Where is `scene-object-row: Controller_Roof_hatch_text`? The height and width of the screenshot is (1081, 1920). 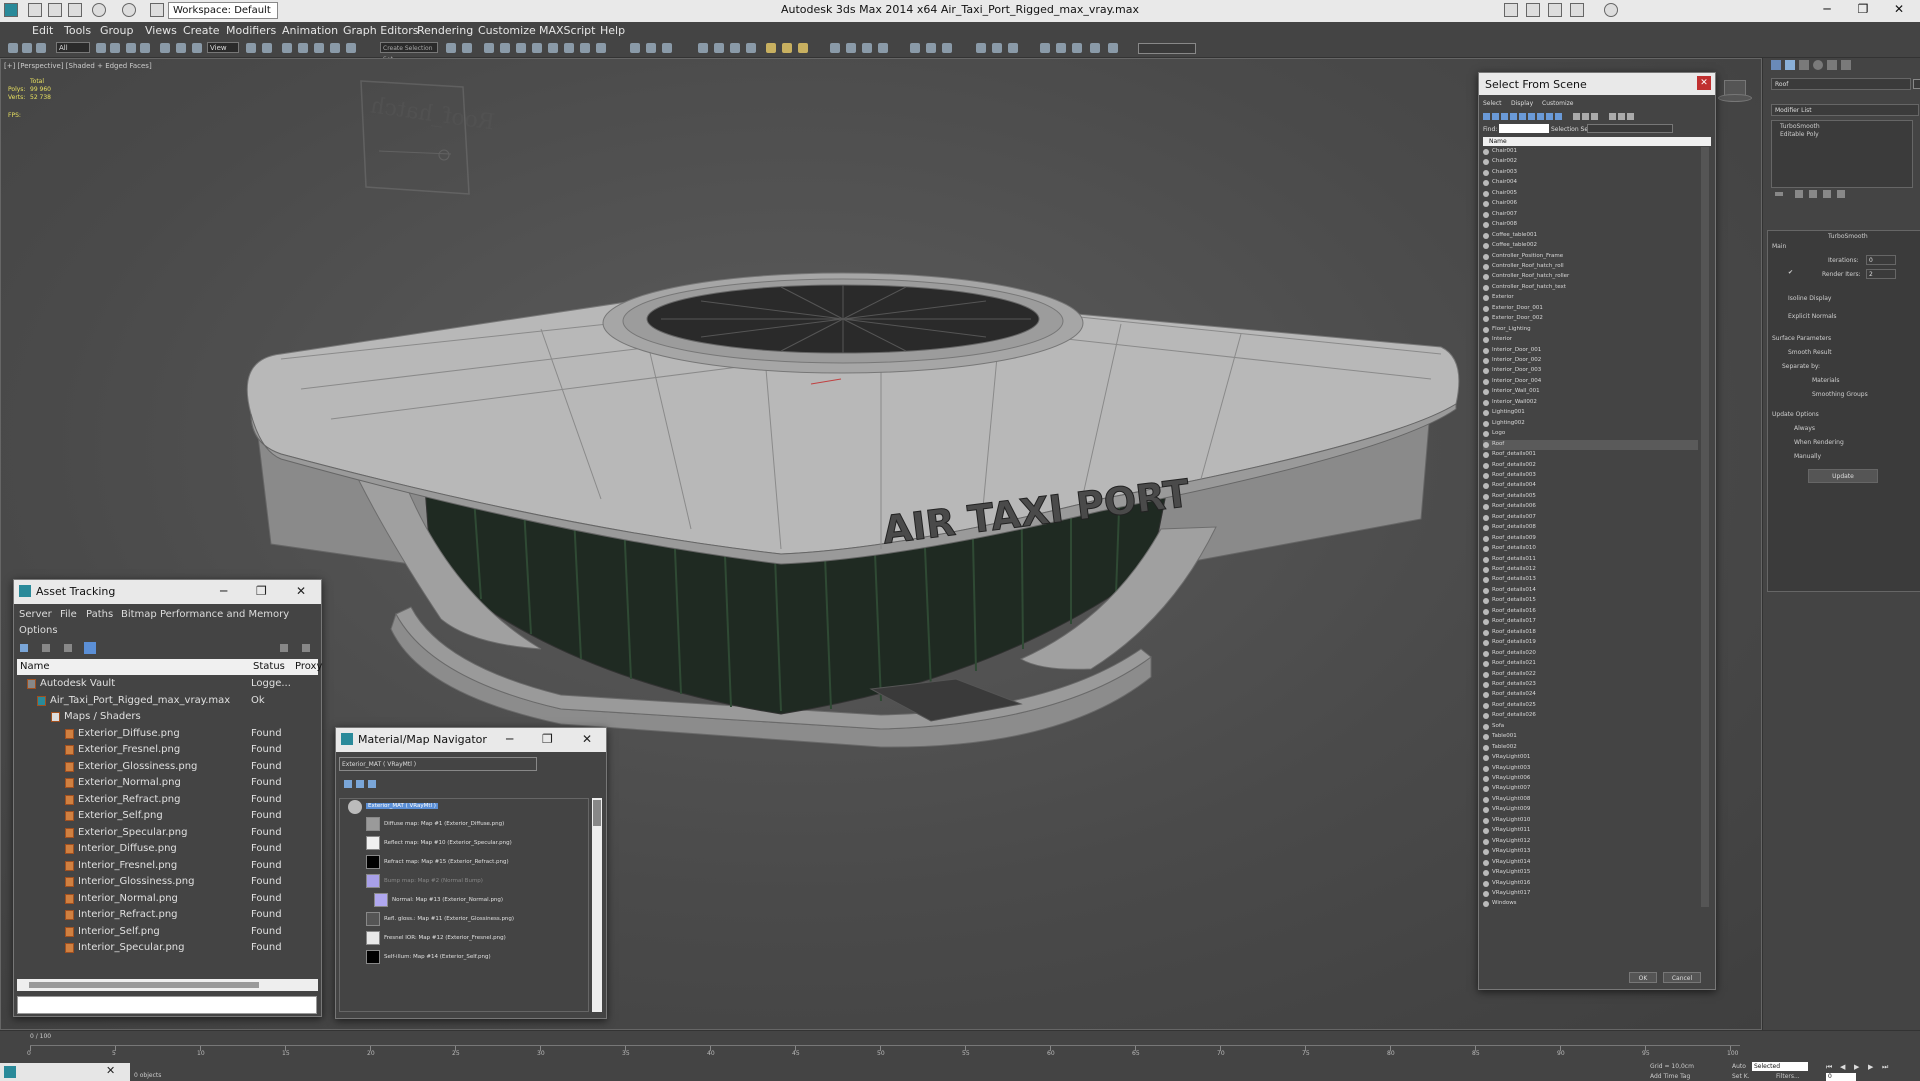
scene-object-row: Controller_Roof_hatch_text is located at coordinates (1590, 288).